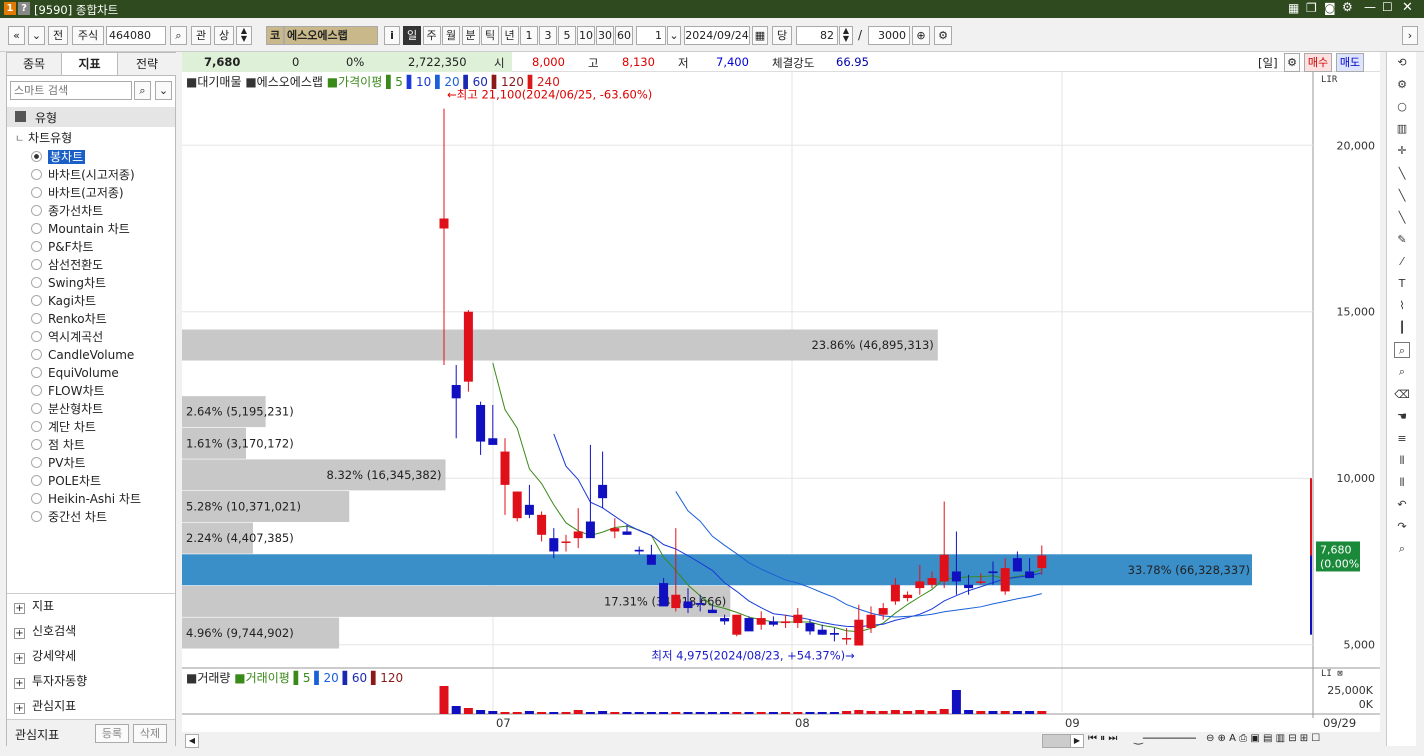 This screenshot has width=1424, height=756. Describe the element at coordinates (90, 64) in the screenshot. I see `tab-indicators: 지표` at that location.